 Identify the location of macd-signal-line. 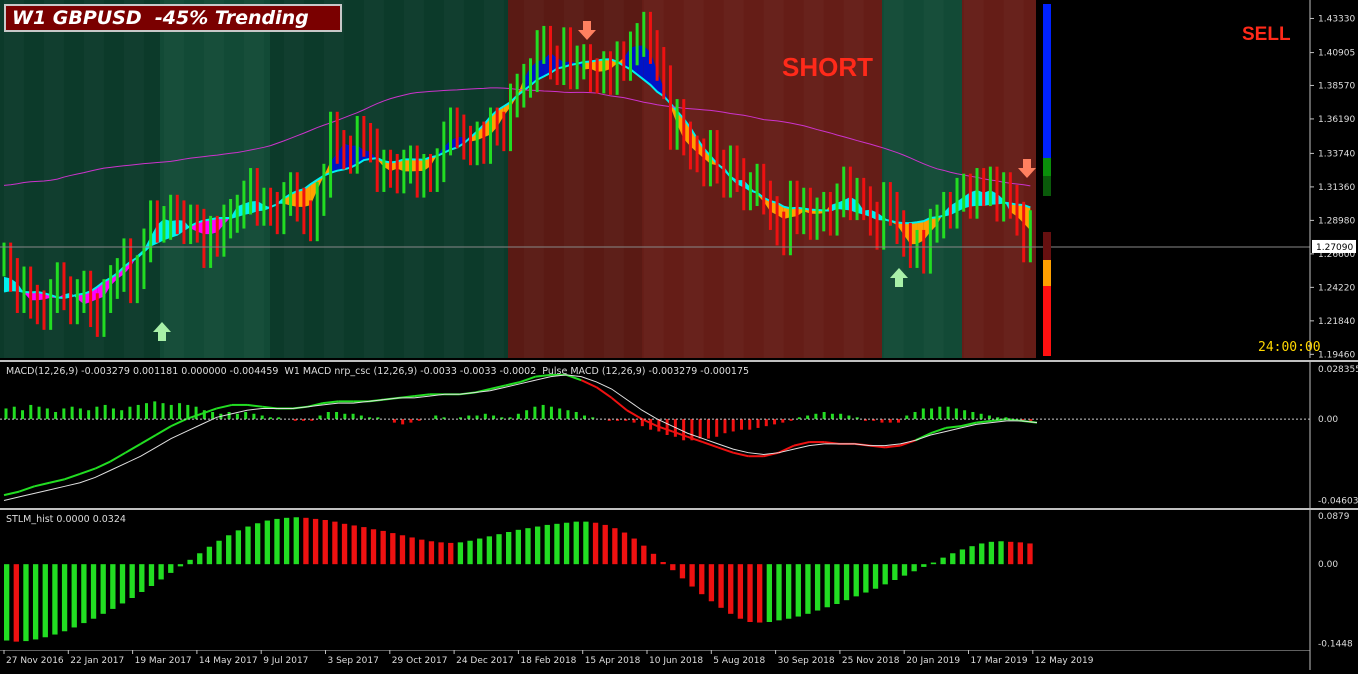
(520, 437).